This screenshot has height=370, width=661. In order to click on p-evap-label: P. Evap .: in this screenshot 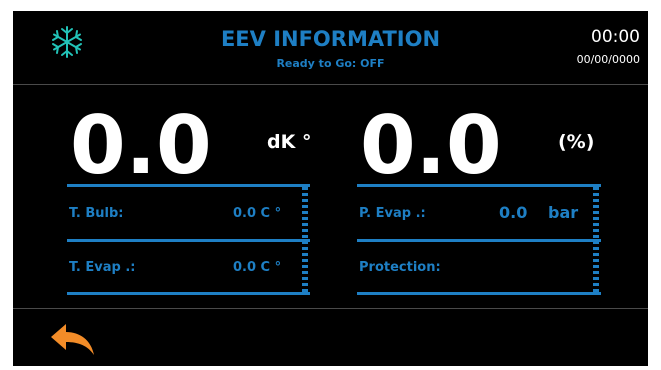, I will do `click(392, 213)`.